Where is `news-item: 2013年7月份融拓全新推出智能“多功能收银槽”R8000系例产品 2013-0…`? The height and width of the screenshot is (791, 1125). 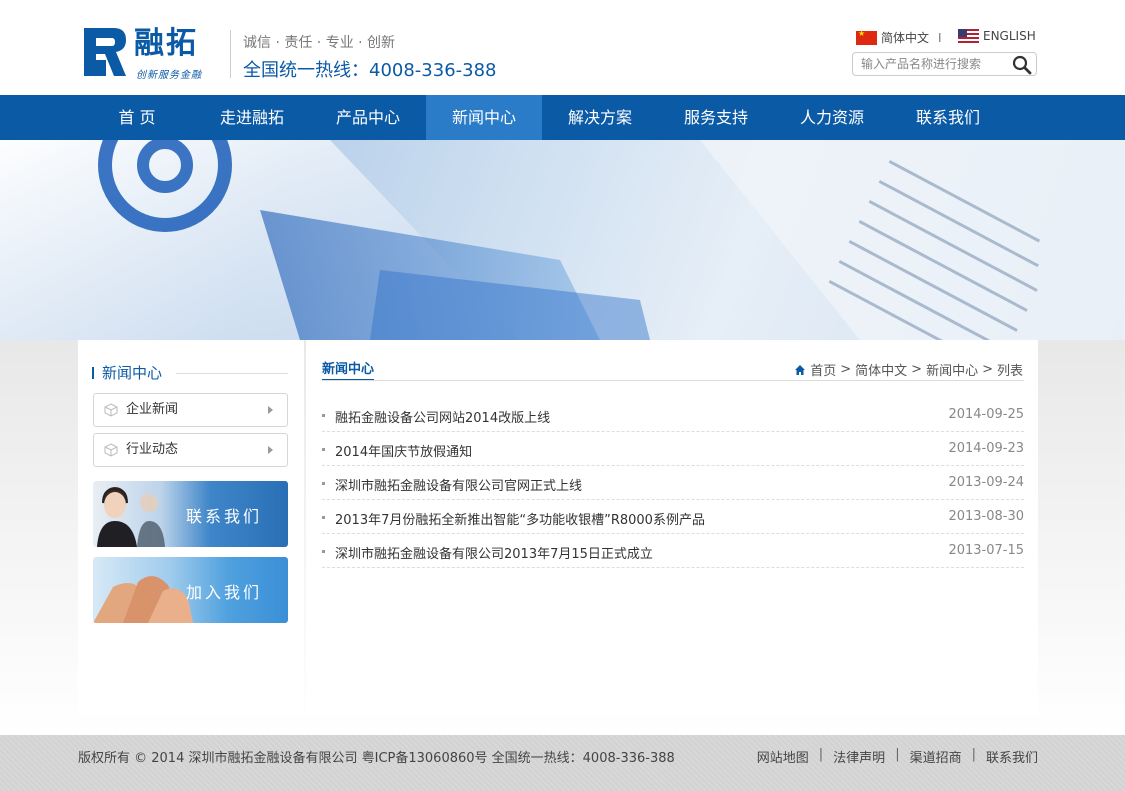 news-item: 2013年7月份融拓全新推出智能“多功能收银槽”R8000系例产品 2013-0… is located at coordinates (673, 517).